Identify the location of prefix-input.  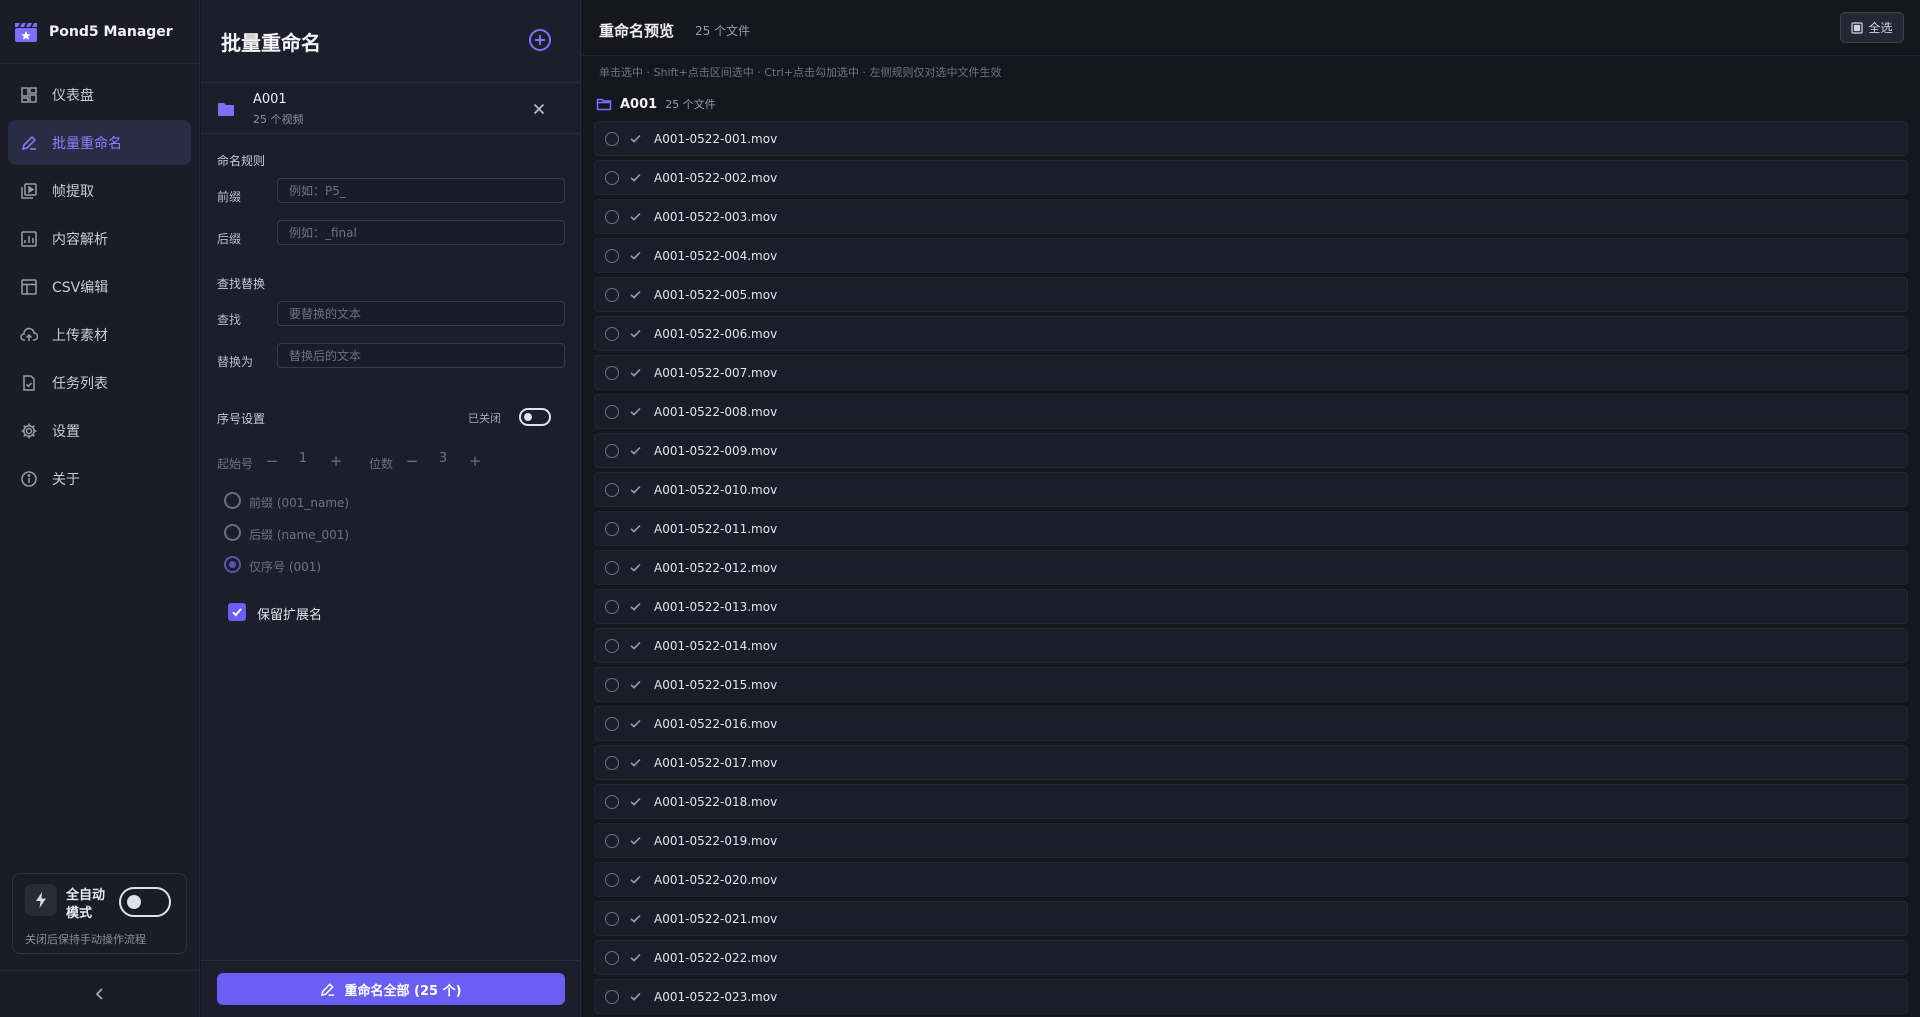
(421, 190).